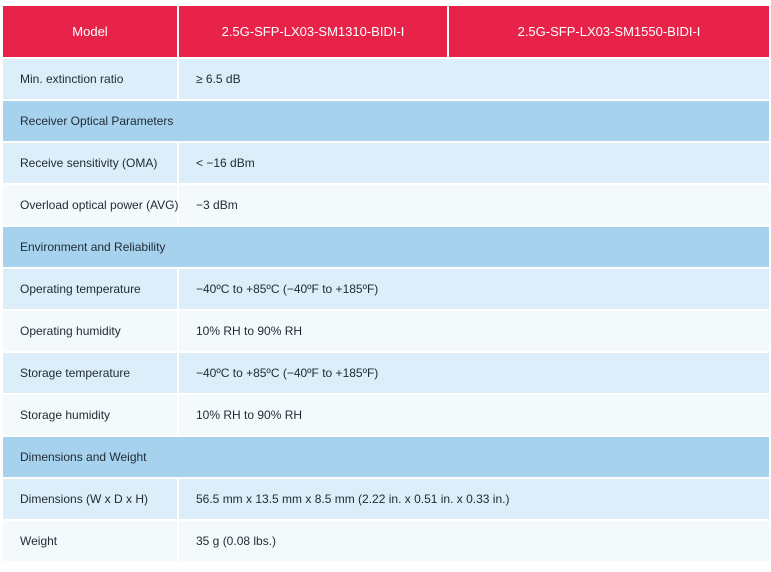 This screenshot has height=572, width=771. I want to click on section-row: Dimensions and Weight, so click(386, 456).